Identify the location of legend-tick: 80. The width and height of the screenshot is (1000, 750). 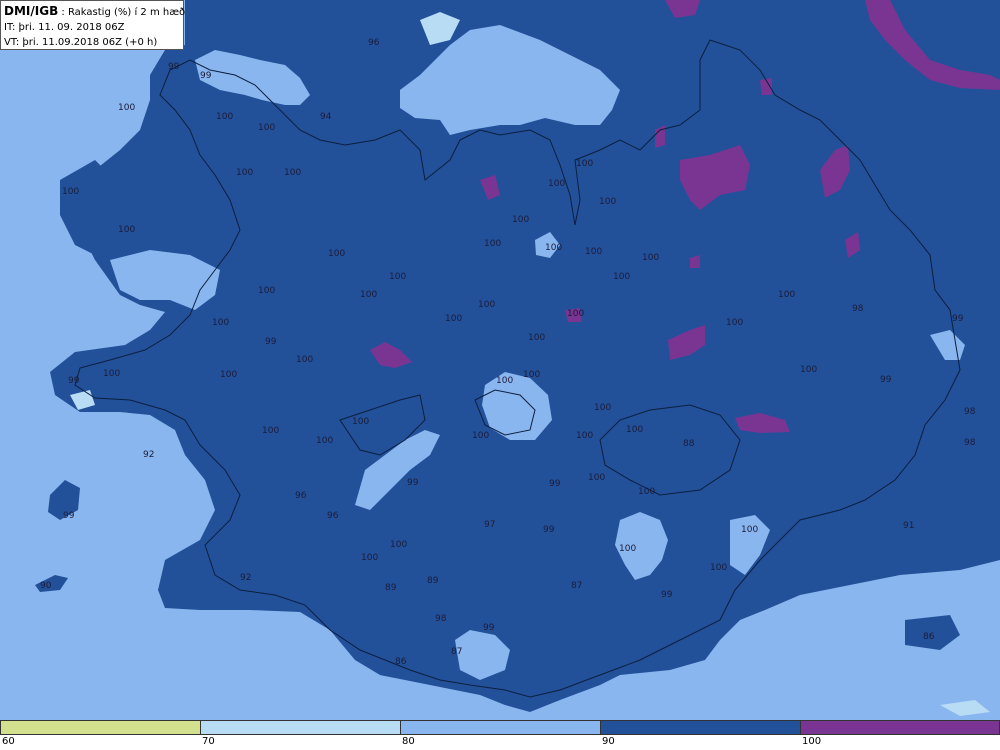
(408, 741).